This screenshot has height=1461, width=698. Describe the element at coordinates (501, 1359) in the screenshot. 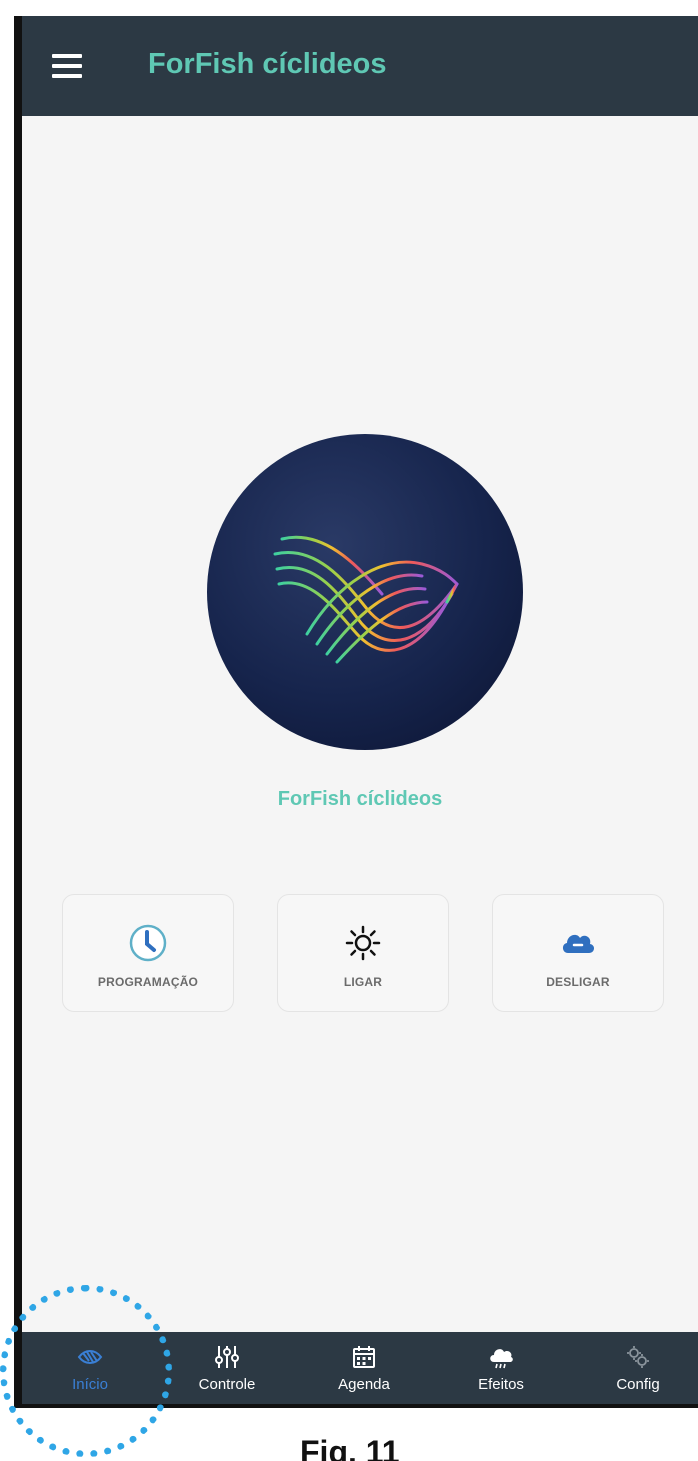

I see `storm-cloud-icon` at that location.